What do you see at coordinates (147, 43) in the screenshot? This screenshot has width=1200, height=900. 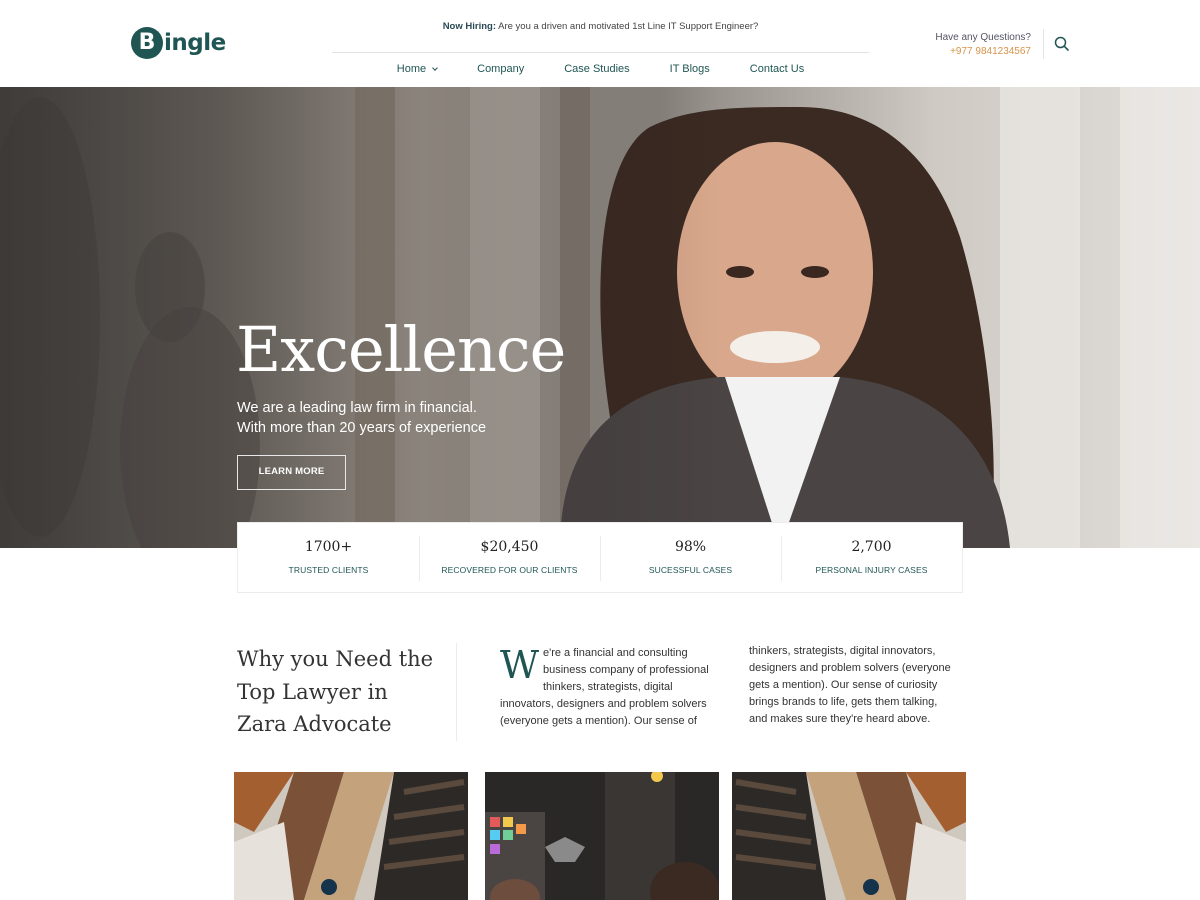 I see `logo-mark: B` at bounding box center [147, 43].